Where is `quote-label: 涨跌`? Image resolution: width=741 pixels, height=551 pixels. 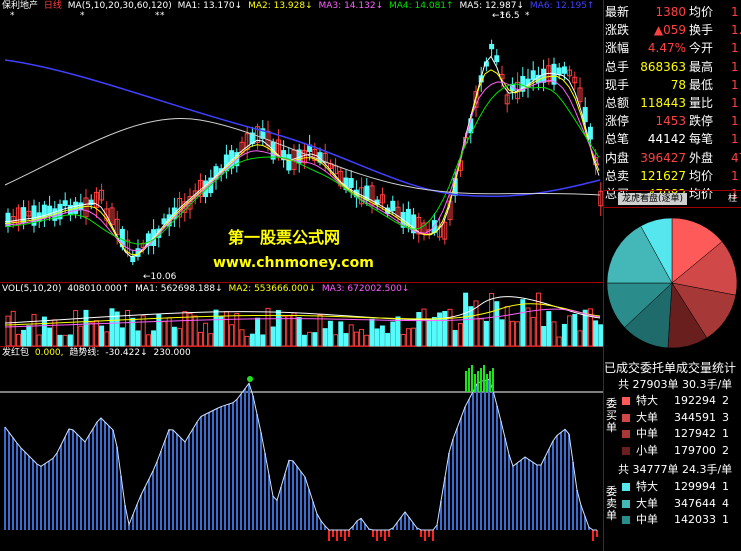 quote-label: 涨跌 is located at coordinates (617, 30).